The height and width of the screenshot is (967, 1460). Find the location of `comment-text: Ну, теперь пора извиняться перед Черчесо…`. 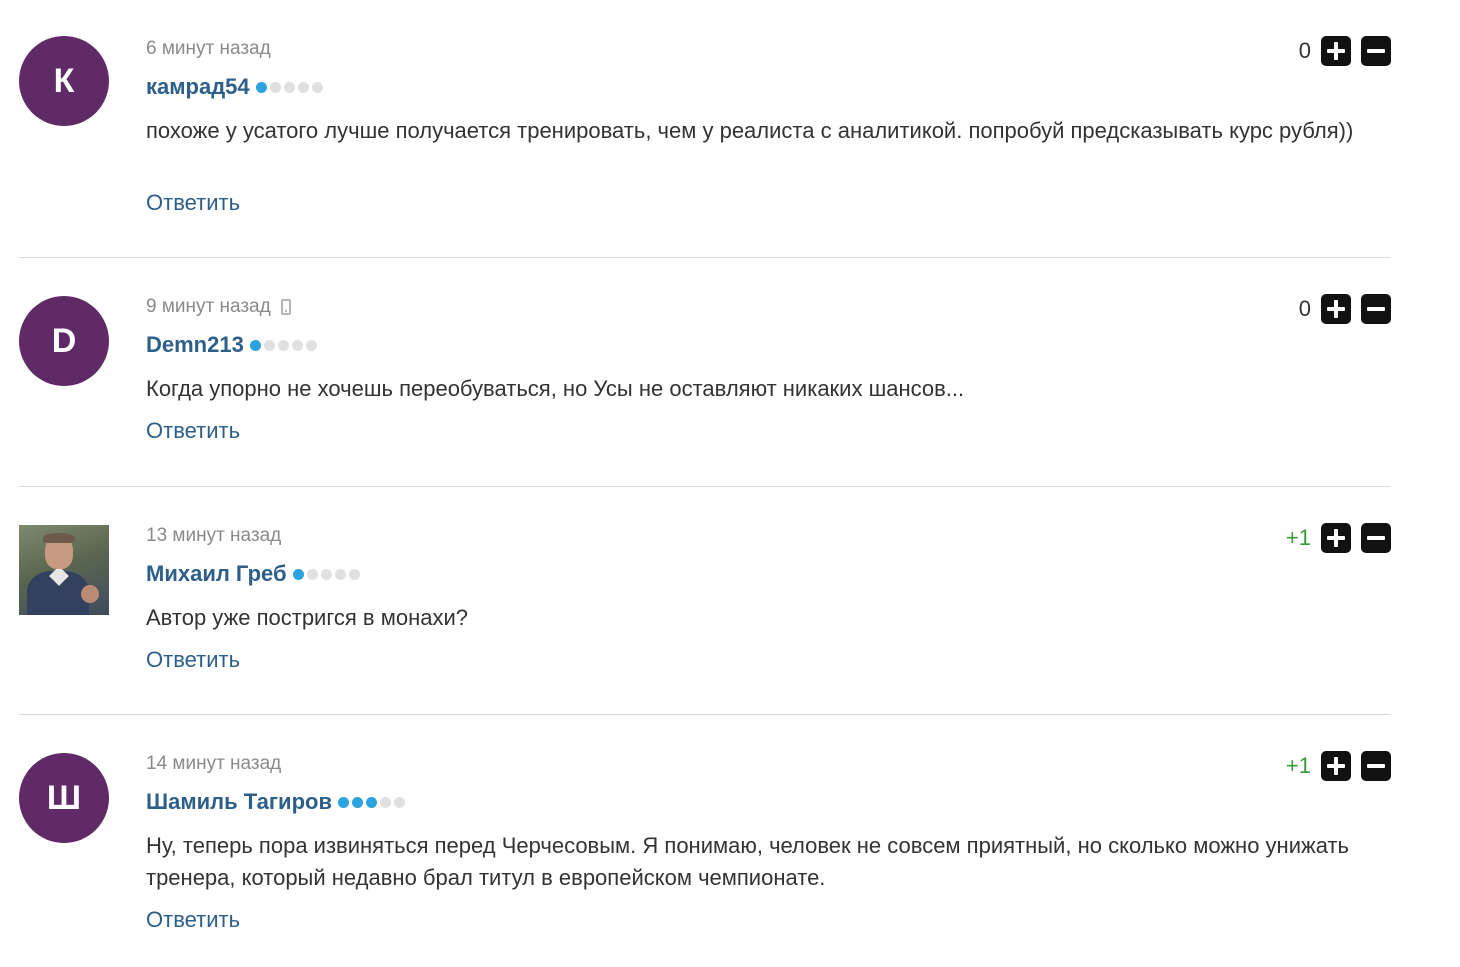

comment-text: Ну, теперь пора извиняться перед Черчесо… is located at coordinates (747, 861).